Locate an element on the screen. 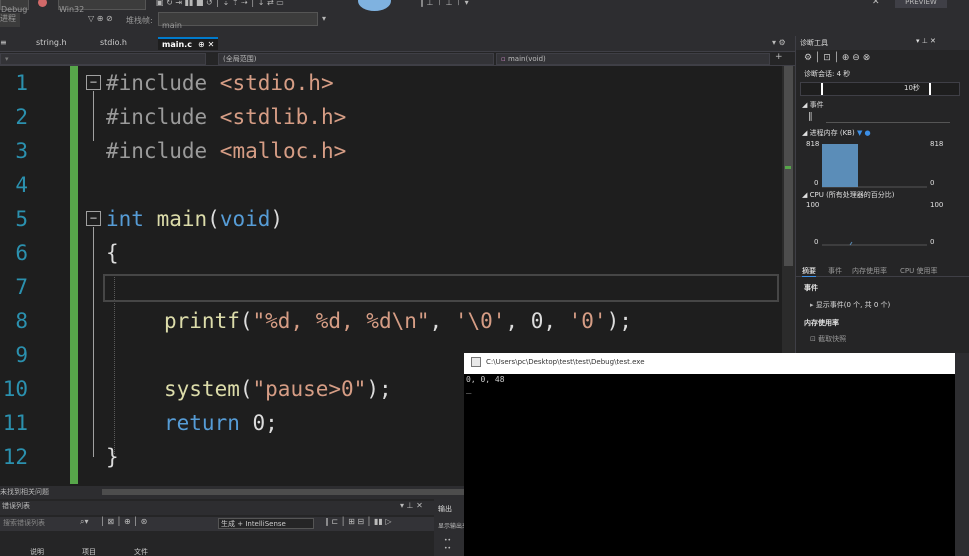 The image size is (969, 556). platform-dropdown: Win32 is located at coordinates (102, 7).